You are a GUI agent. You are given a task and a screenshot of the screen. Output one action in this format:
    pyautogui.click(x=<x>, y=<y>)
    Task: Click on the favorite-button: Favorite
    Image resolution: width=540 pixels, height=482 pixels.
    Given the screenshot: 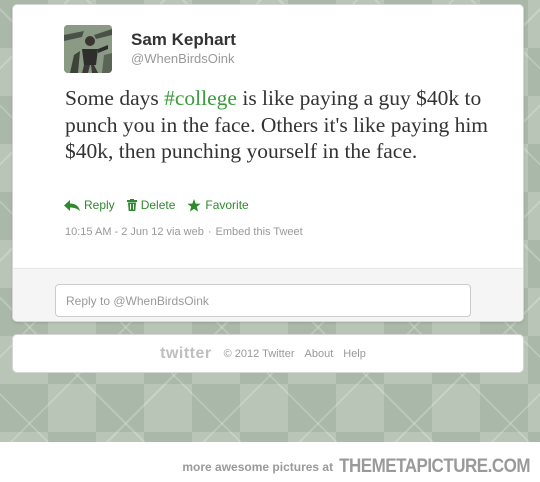 What is the action you would take?
    pyautogui.click(x=218, y=205)
    